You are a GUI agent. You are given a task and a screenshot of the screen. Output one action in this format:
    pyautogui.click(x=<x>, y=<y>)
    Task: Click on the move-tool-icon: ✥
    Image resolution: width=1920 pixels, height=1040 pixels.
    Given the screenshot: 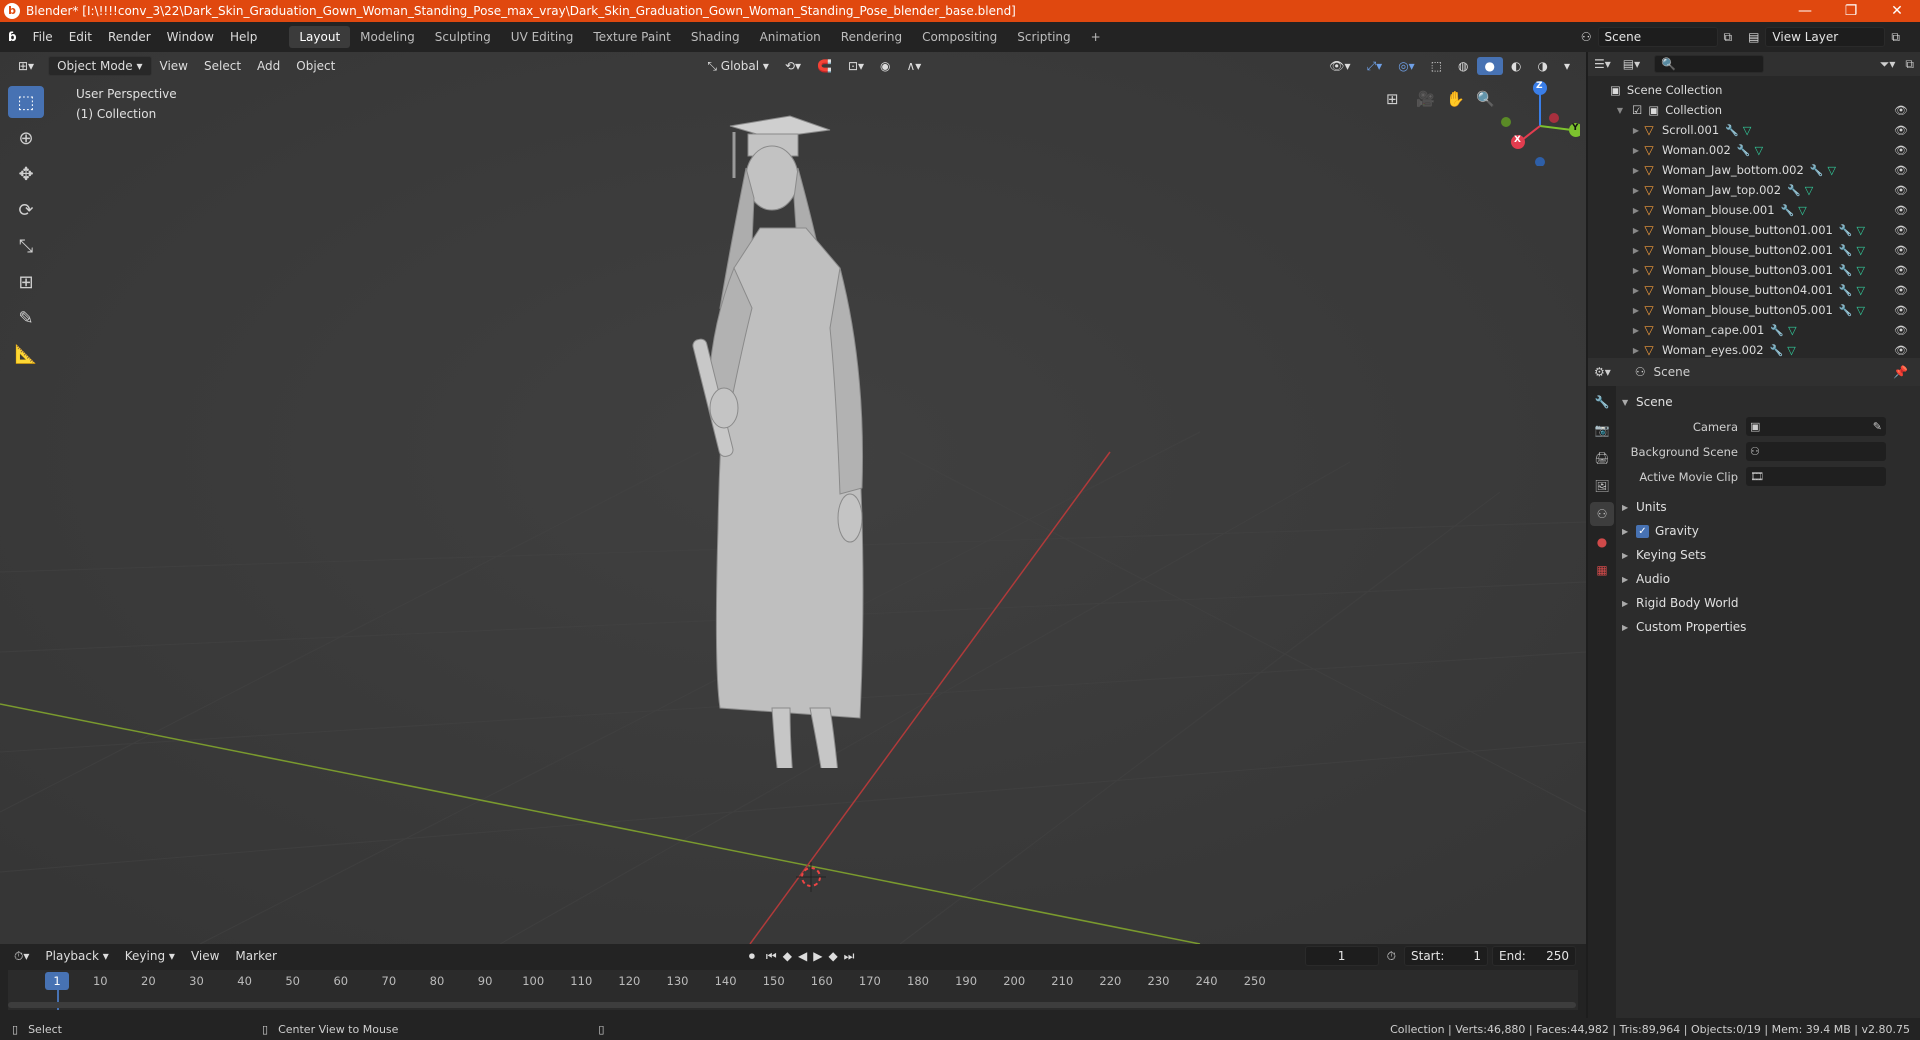 What is the action you would take?
    pyautogui.click(x=26, y=174)
    